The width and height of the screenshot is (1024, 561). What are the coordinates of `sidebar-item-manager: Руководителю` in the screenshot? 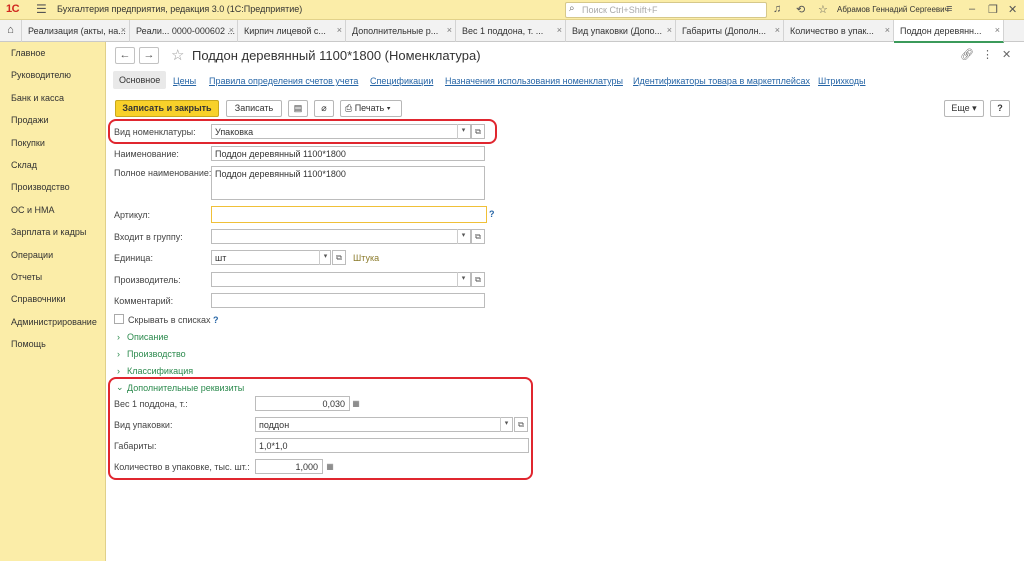 It's located at (41, 75).